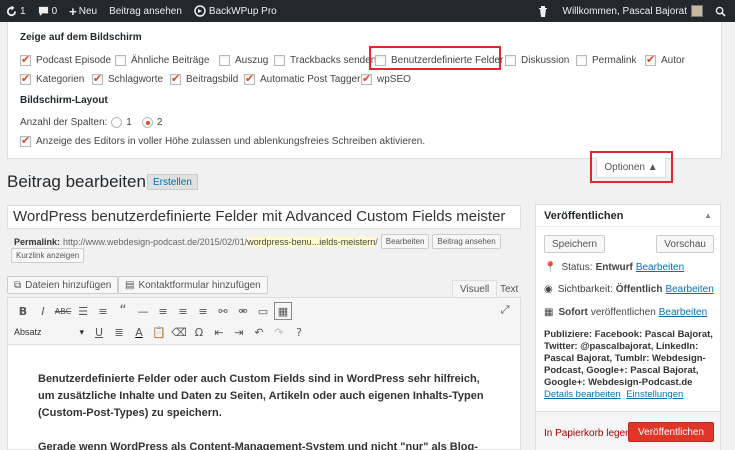  What do you see at coordinates (49, 332) in the screenshot?
I see `format-select: Absatz ▾` at bounding box center [49, 332].